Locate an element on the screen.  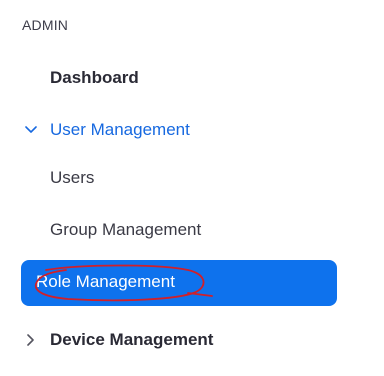
sidebar-item-users: Users is located at coordinates (192, 178).